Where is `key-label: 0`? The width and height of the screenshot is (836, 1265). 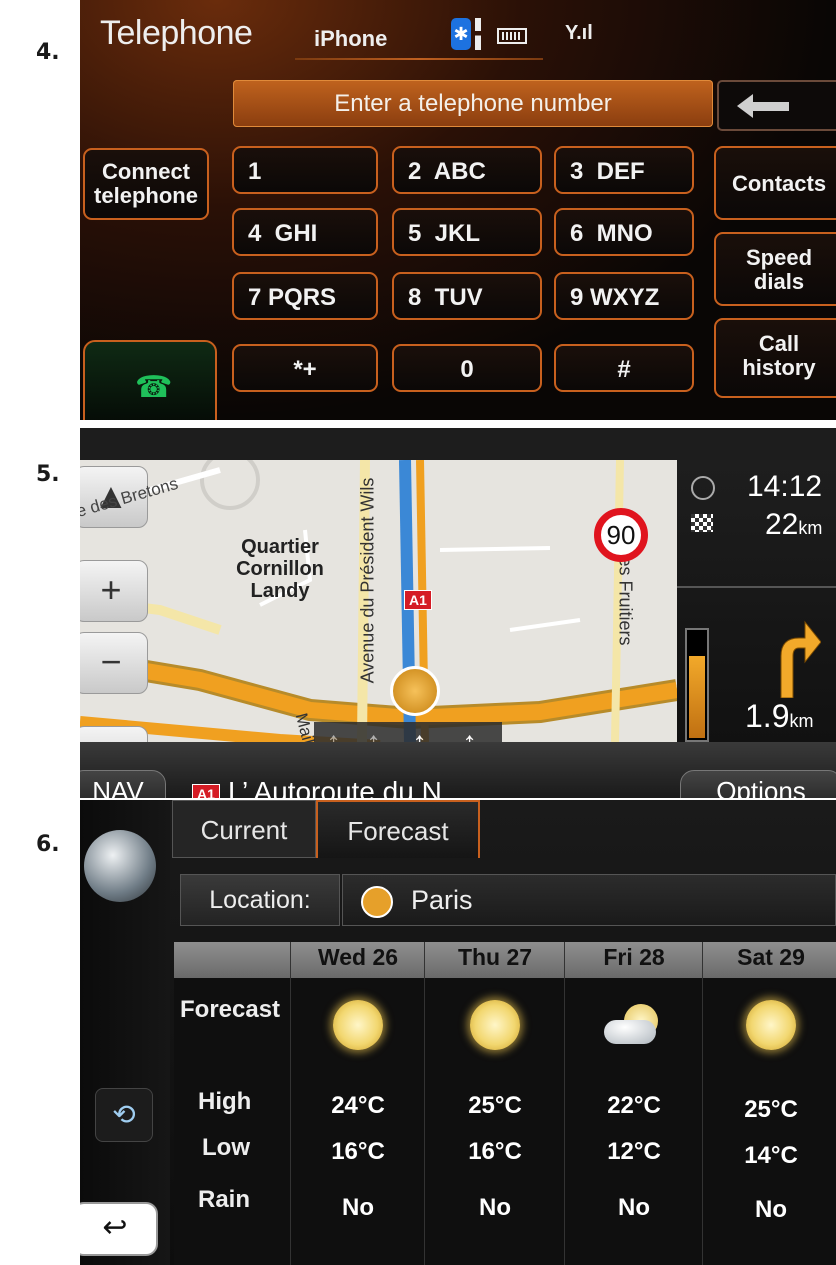
key-label: 0 is located at coordinates (467, 369).